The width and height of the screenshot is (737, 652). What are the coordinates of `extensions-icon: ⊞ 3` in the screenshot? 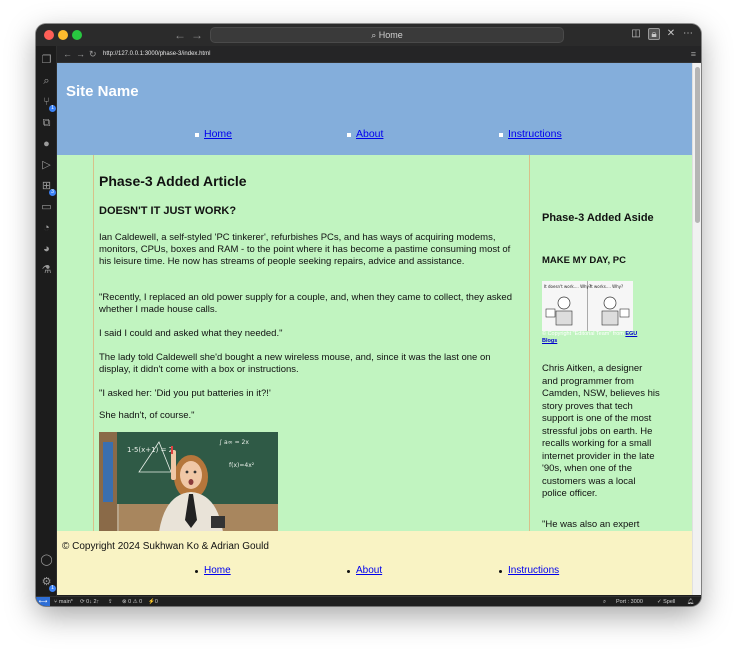 It's located at (48, 188).